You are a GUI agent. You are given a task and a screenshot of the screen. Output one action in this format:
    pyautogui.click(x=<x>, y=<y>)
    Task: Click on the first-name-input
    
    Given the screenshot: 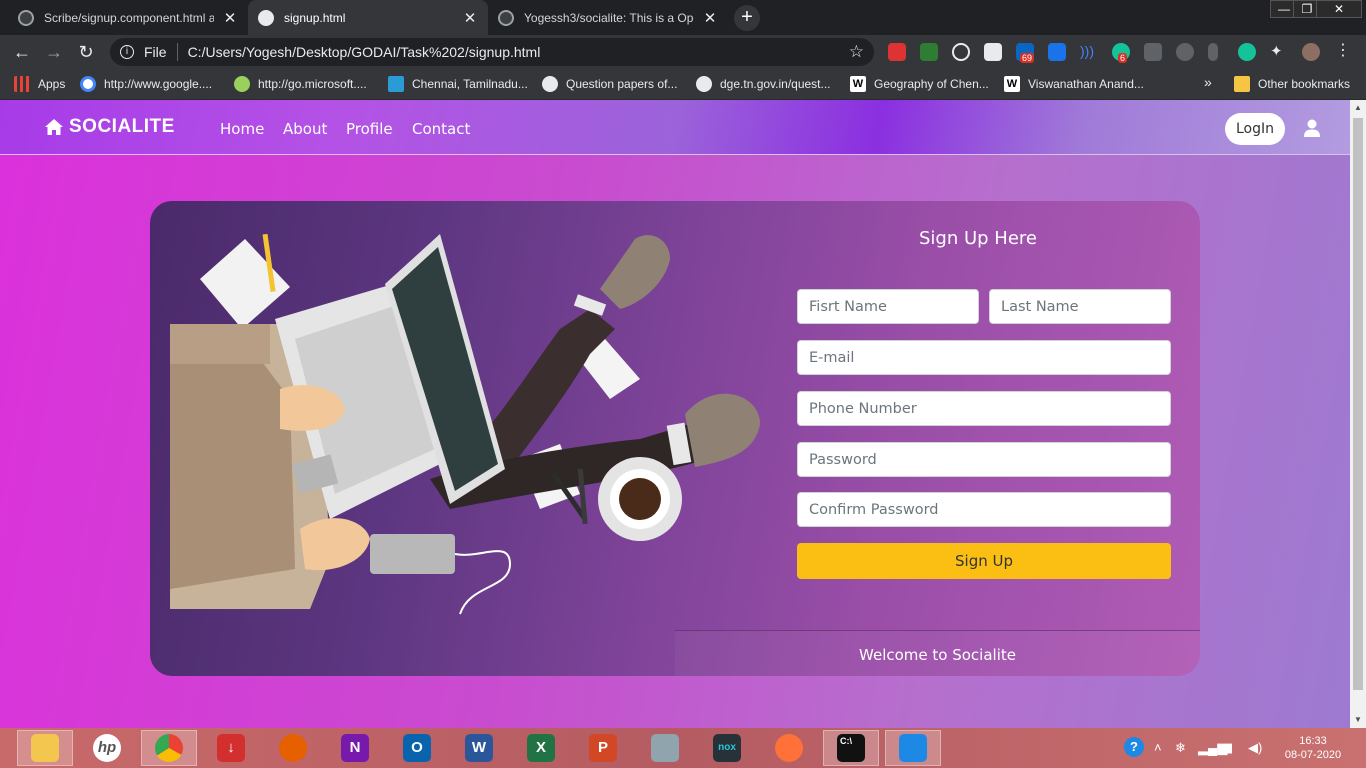 What is the action you would take?
    pyautogui.click(x=888, y=306)
    